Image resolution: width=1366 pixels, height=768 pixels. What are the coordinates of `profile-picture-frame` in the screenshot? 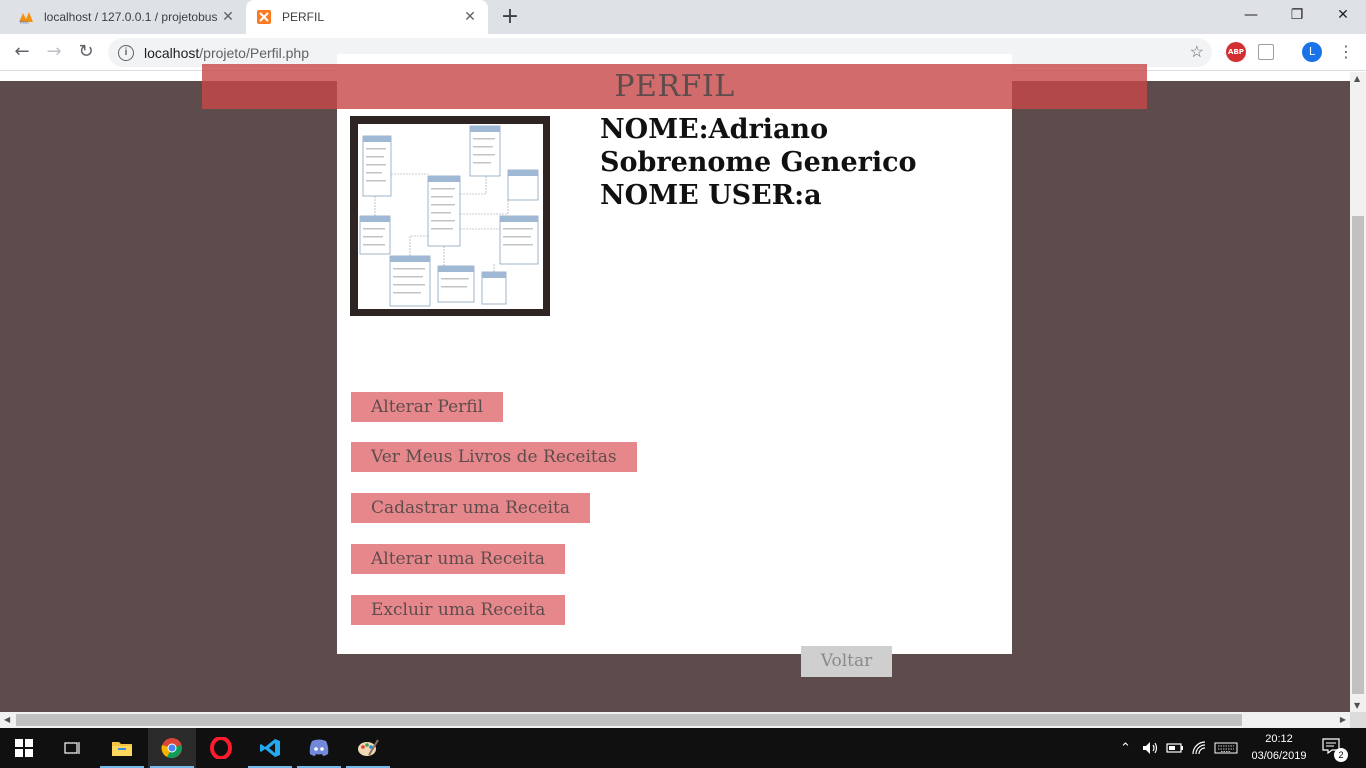 It's located at (450, 216).